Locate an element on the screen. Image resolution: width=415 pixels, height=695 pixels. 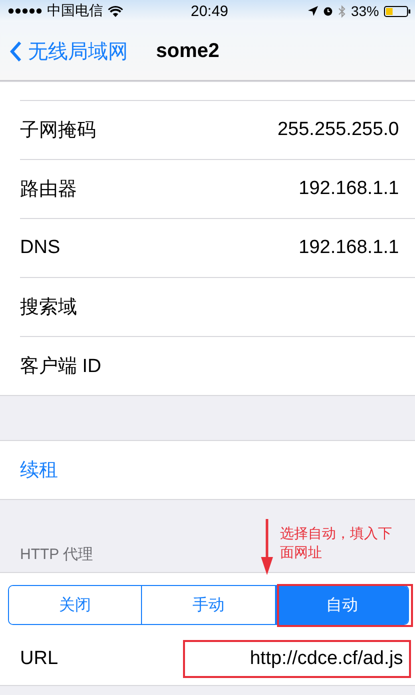
setting-label: 搜索域 is located at coordinates (48, 308).